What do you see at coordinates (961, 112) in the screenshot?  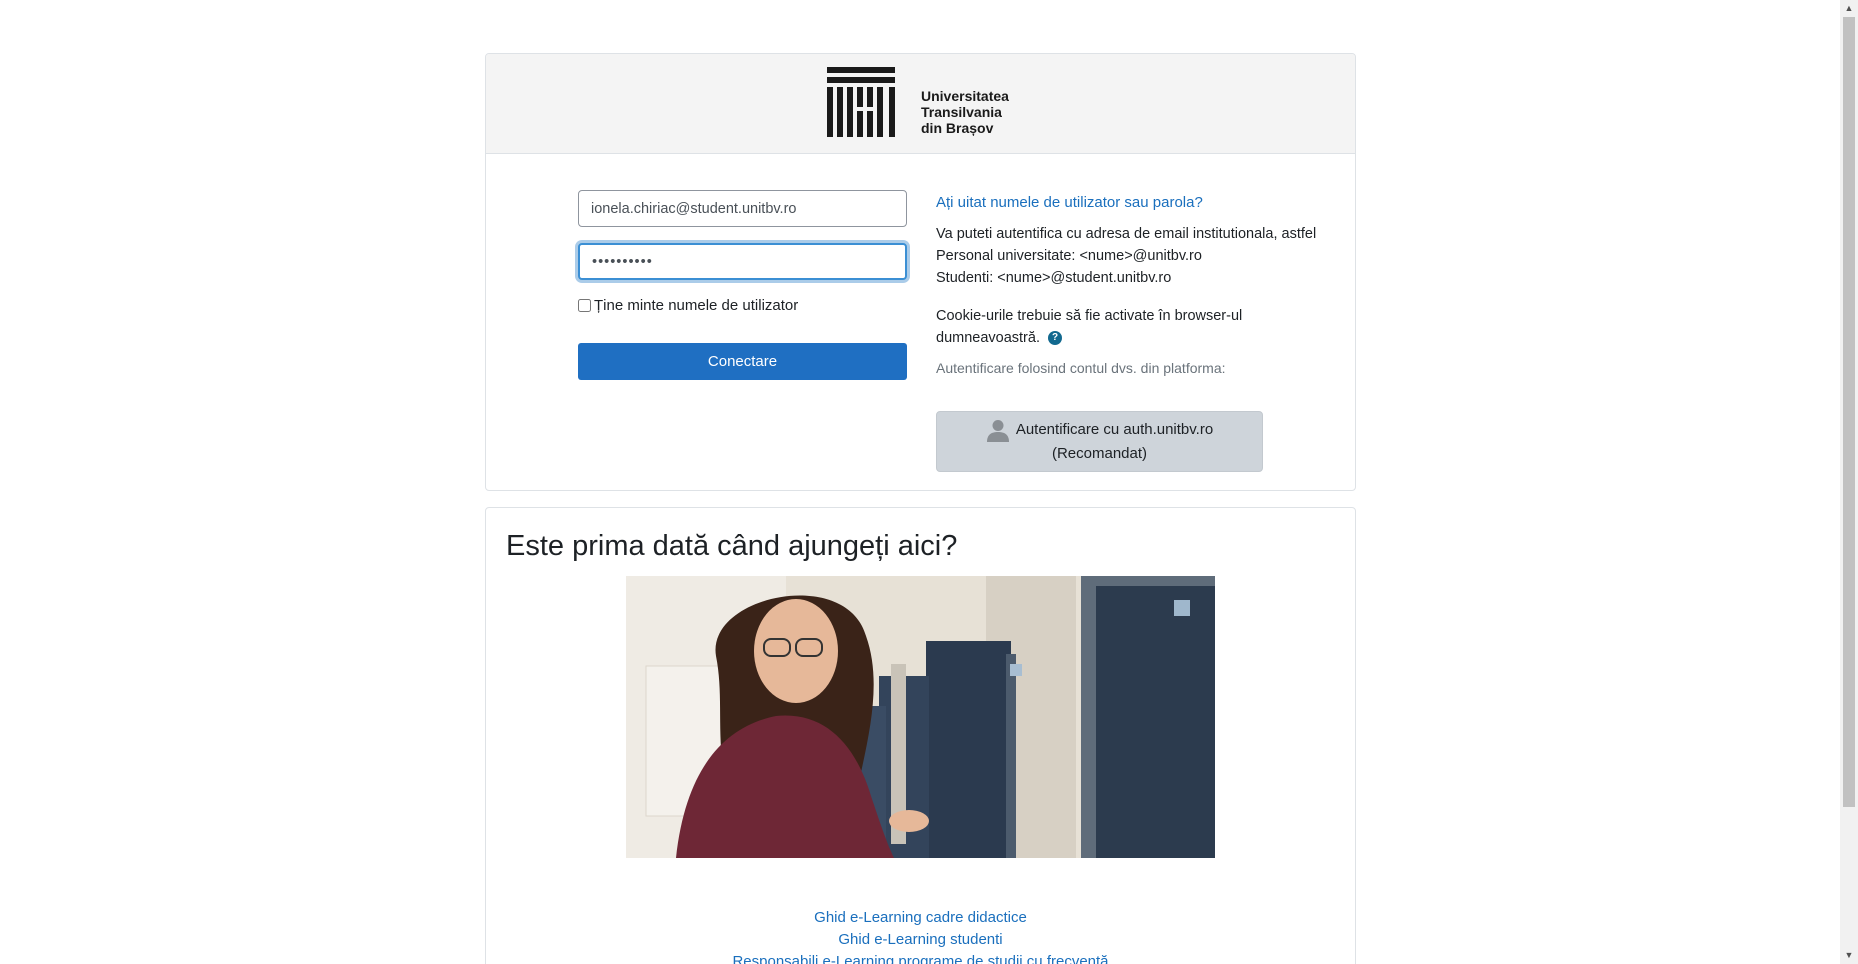 I see `university-name-line: Transilvania` at bounding box center [961, 112].